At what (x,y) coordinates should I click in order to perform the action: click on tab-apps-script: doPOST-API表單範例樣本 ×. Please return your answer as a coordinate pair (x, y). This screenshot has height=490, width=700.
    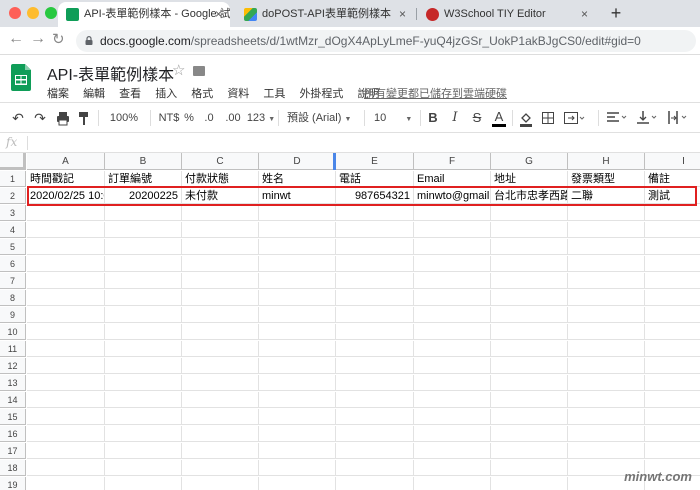
    Looking at the image, I should click on (325, 14).